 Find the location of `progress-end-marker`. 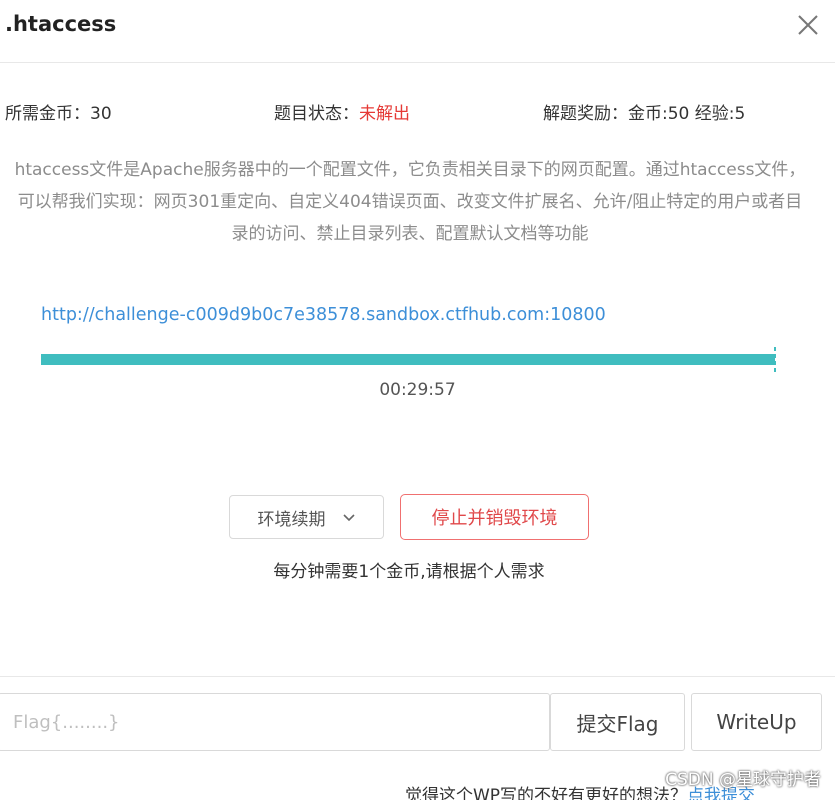

progress-end-marker is located at coordinates (775, 359).